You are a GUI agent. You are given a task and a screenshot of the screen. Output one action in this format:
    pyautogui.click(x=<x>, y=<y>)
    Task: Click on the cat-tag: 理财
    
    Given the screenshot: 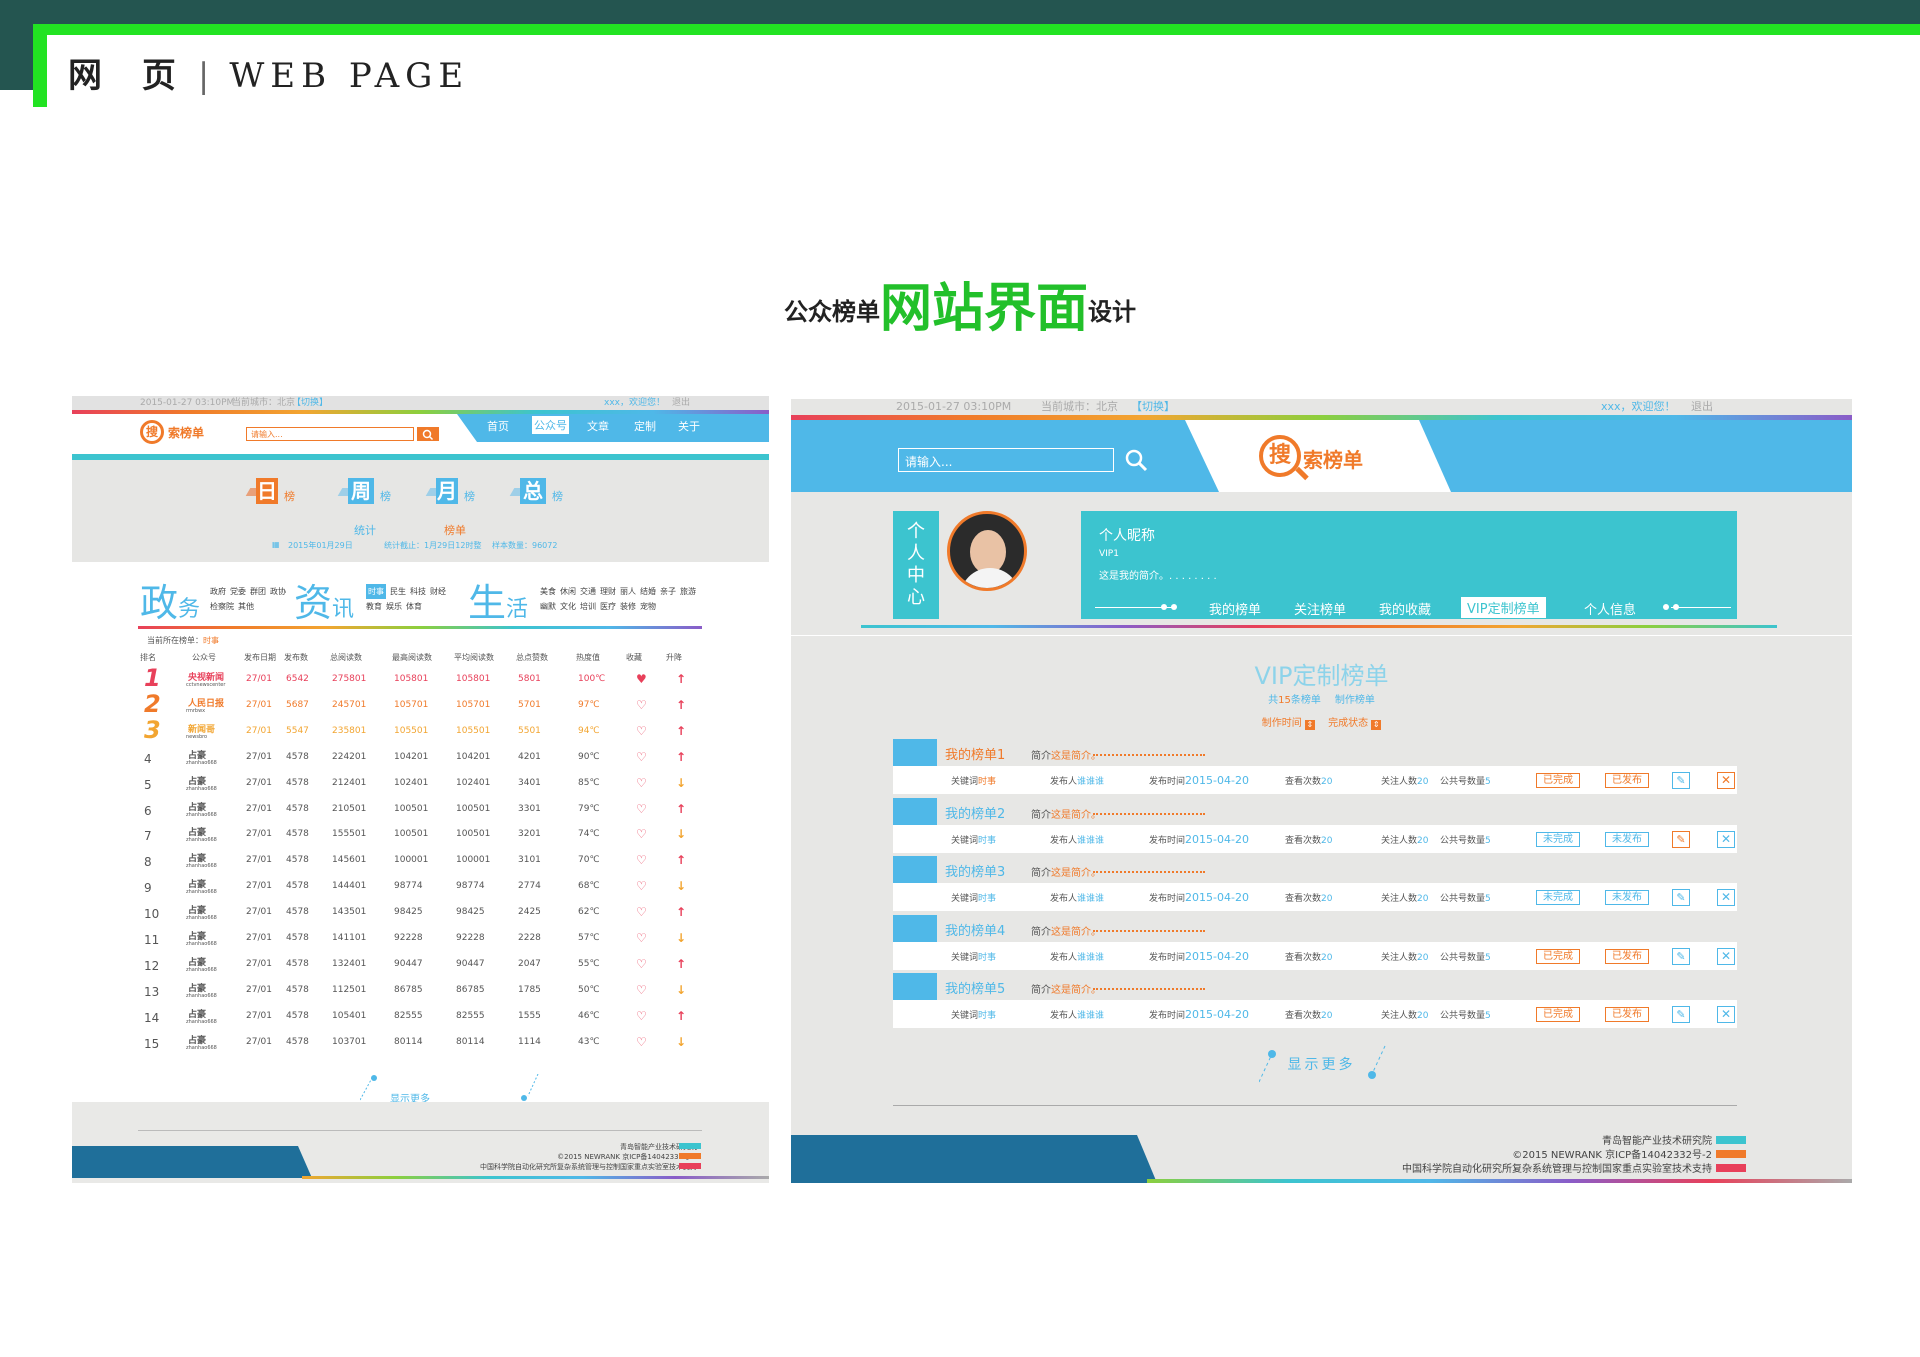 What is the action you would take?
    pyautogui.click(x=608, y=591)
    